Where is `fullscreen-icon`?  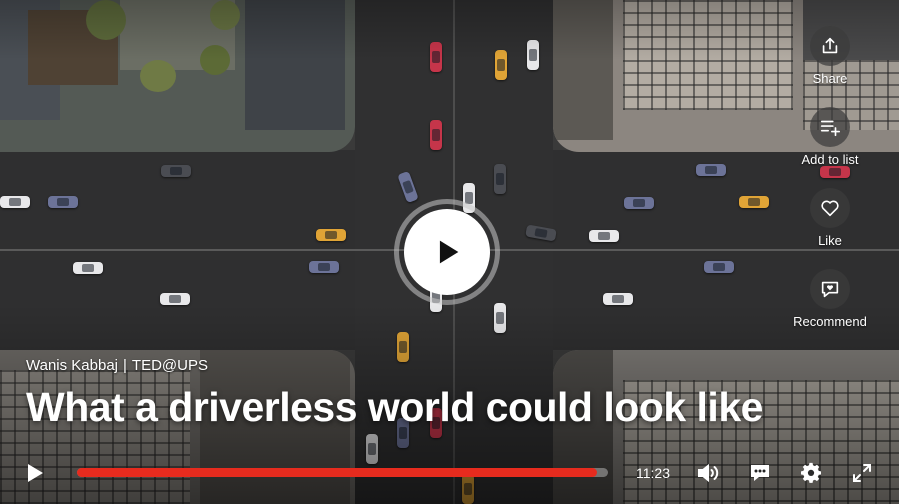
fullscreen-icon is located at coordinates (862, 473).